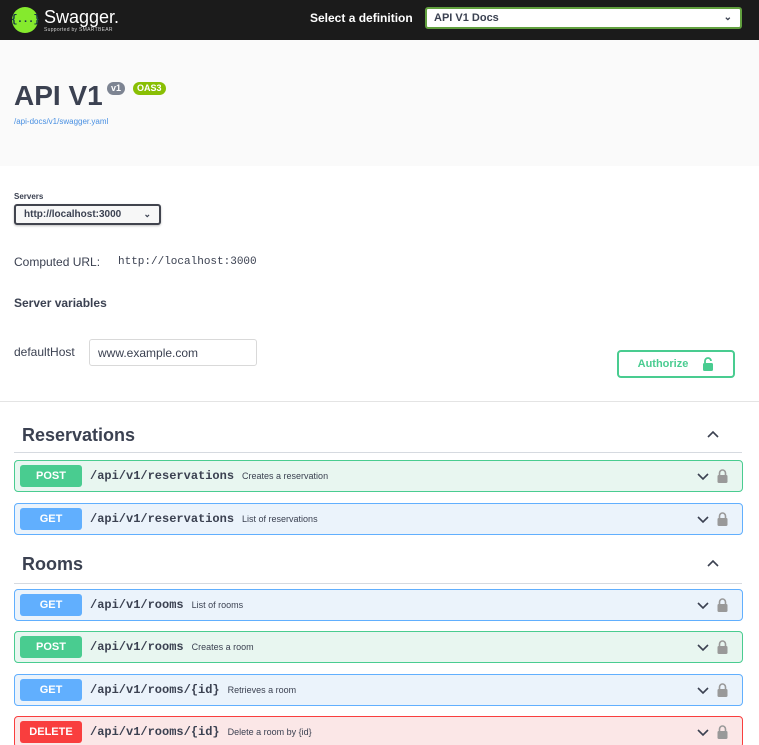 The height and width of the screenshot is (745, 759). Describe the element at coordinates (466, 18) in the screenshot. I see `definition-value: API V1 Docs` at that location.